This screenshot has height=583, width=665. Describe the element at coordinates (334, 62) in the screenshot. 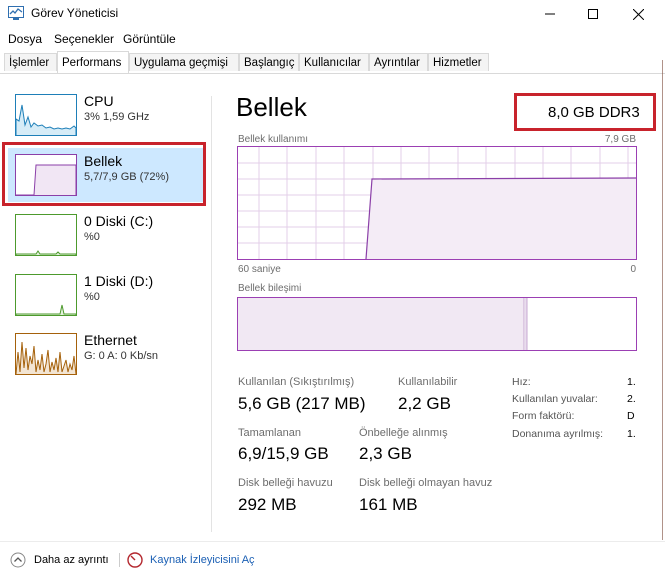

I see `tab-users: Kullanıcılar` at that location.